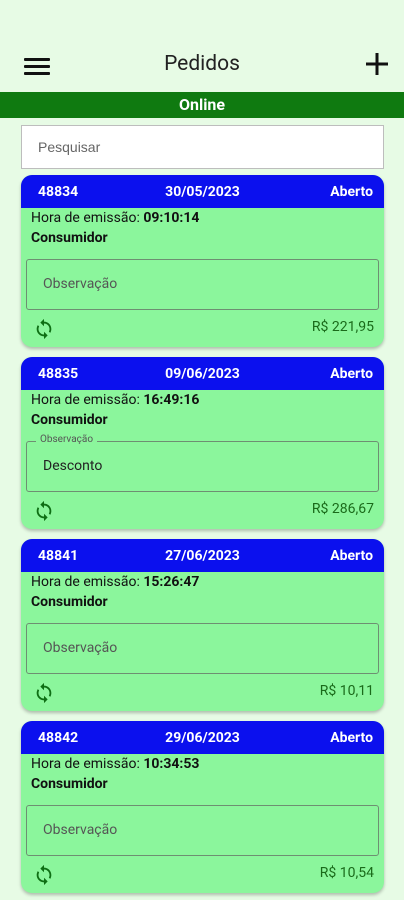  I want to click on emission-time-value: 16:49:16, so click(171, 400).